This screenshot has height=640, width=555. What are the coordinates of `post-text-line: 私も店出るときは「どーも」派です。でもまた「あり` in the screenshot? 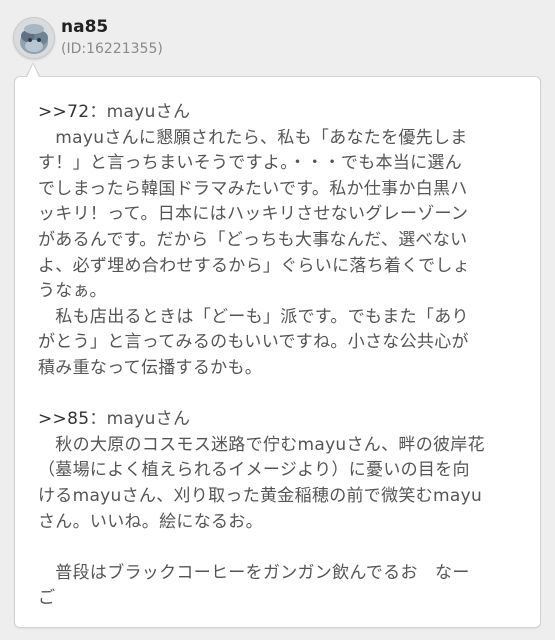 It's located at (253, 316).